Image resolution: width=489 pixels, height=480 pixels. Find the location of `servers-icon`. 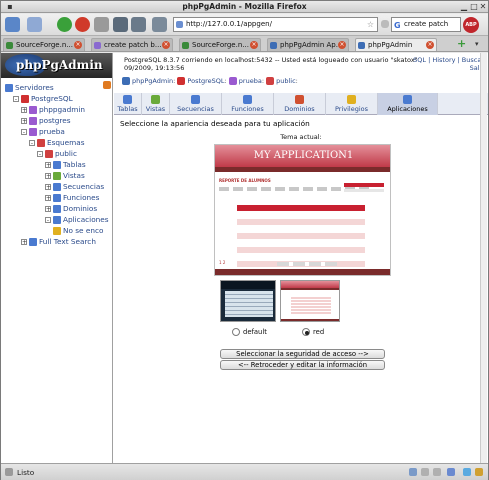

servers-icon is located at coordinates (9, 88).